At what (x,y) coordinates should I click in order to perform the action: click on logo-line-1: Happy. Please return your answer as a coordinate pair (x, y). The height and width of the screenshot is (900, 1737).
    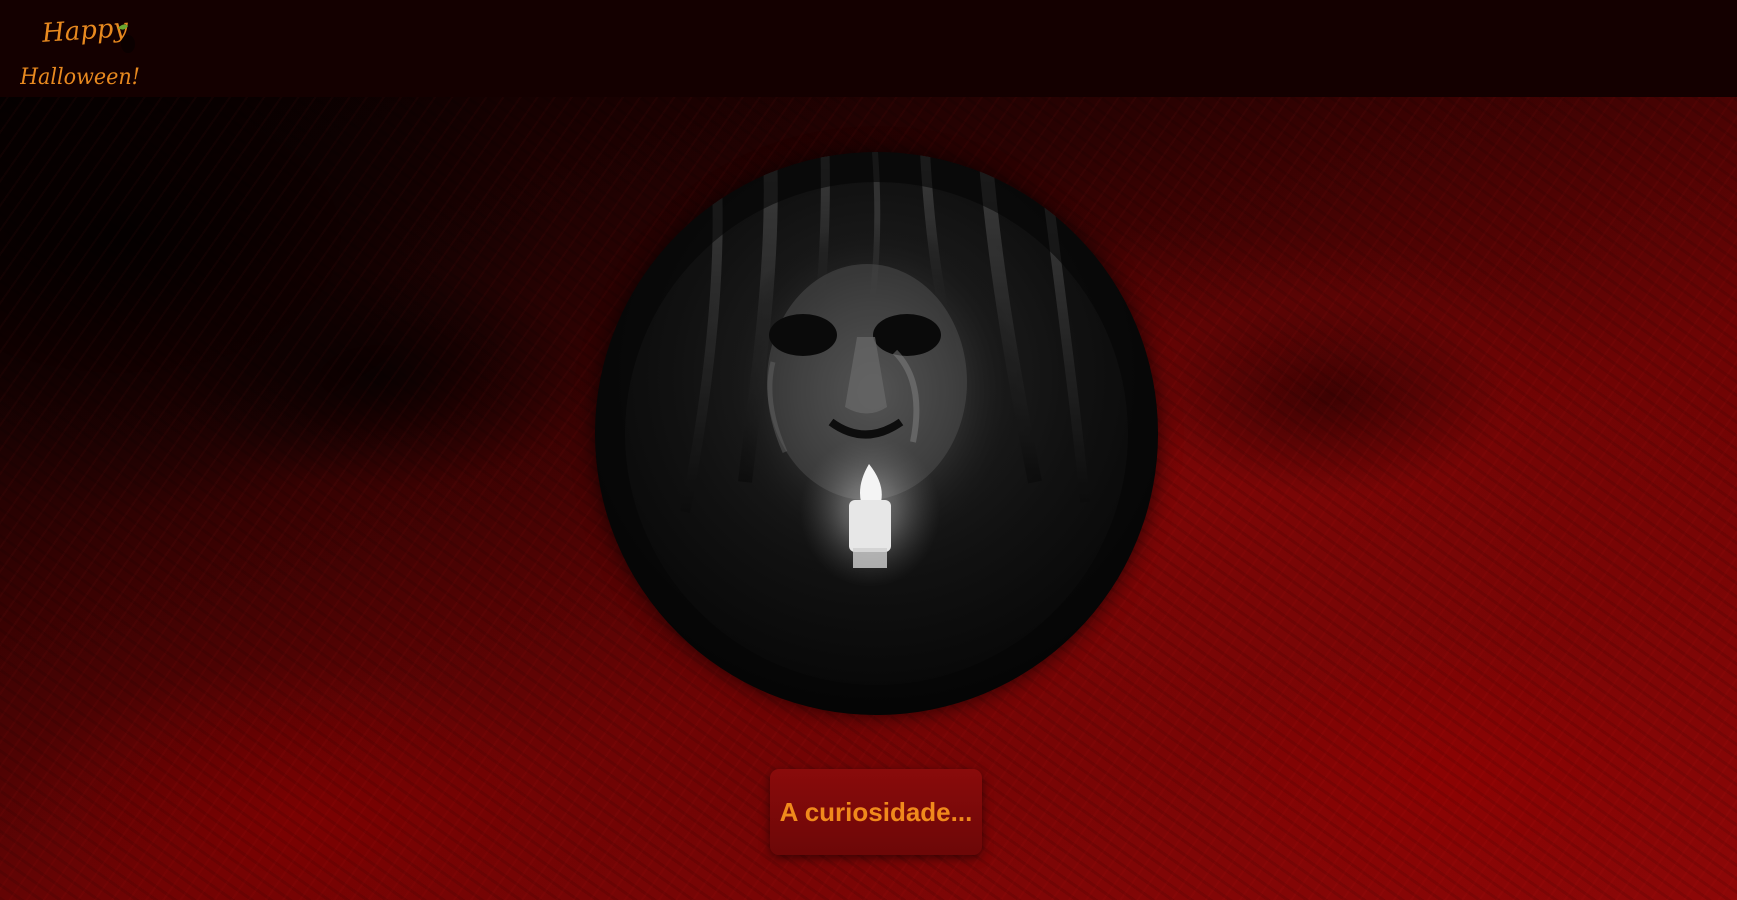
    Looking at the image, I should click on (84, 31).